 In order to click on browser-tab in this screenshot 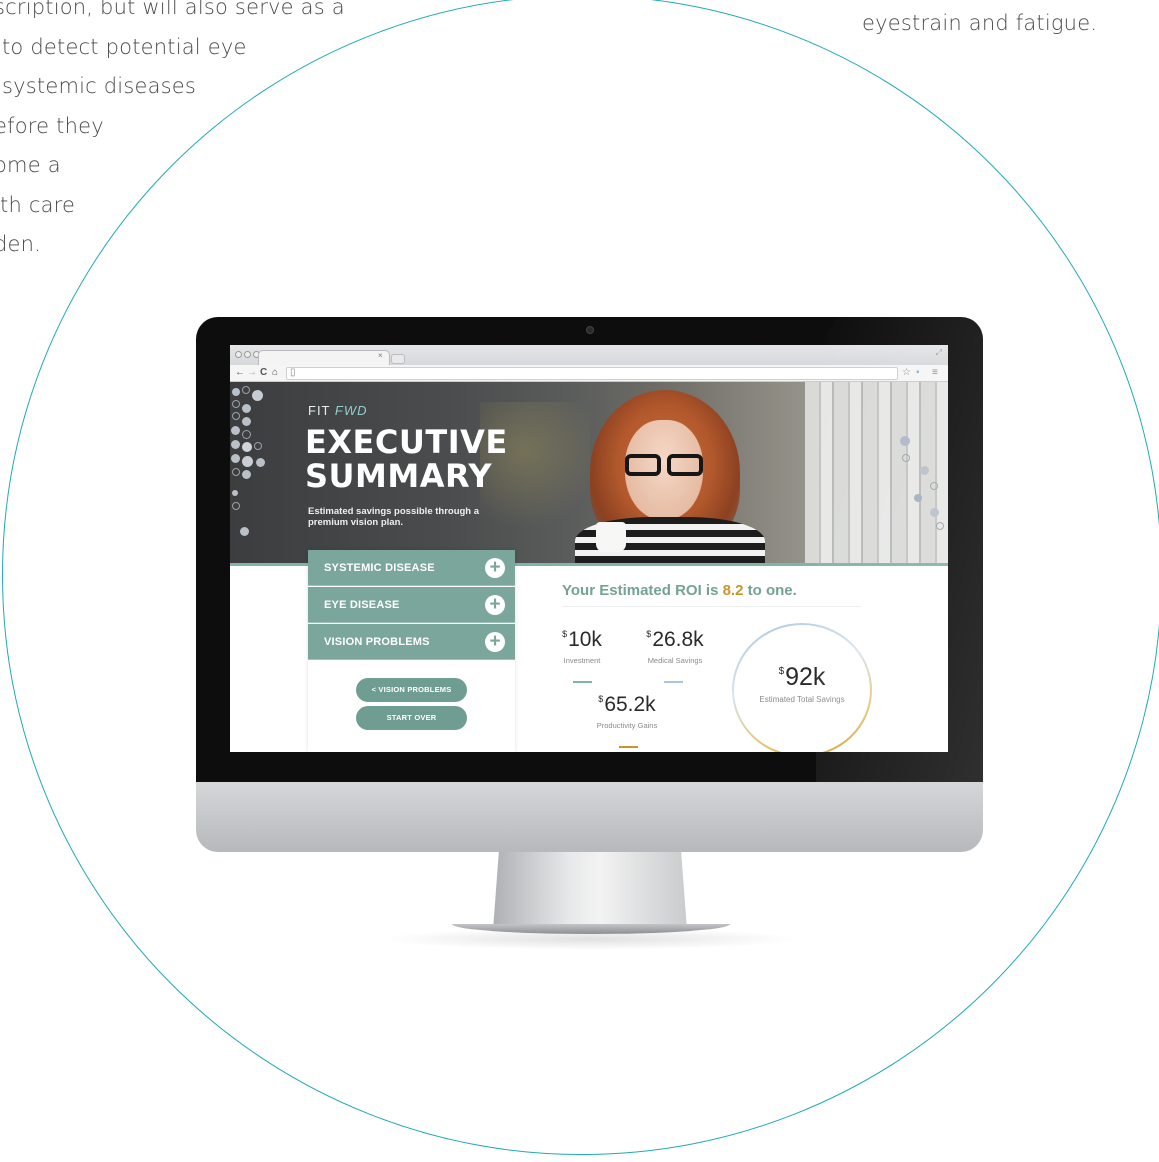, I will do `click(324, 357)`.